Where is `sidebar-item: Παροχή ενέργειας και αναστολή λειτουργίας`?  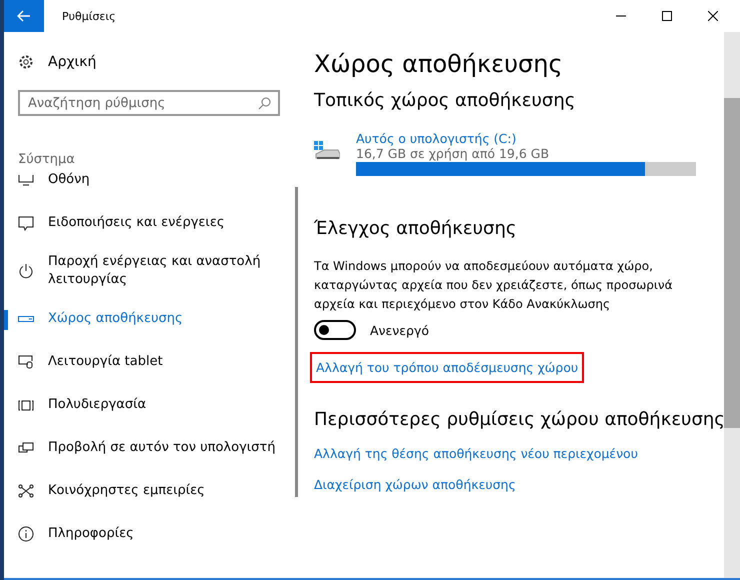 sidebar-item: Παροχή ενέργειας και αναστολή λειτουργίας is located at coordinates (148, 271).